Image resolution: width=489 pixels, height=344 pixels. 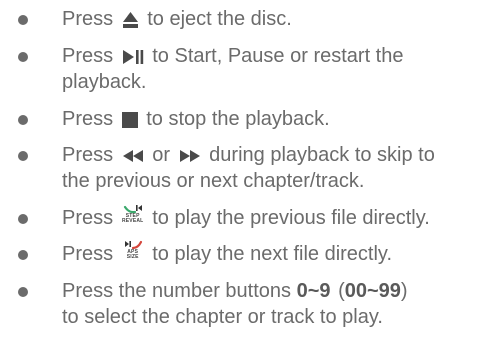 I want to click on item-text-post: to Start, Pause or restart the, so click(x=278, y=56).